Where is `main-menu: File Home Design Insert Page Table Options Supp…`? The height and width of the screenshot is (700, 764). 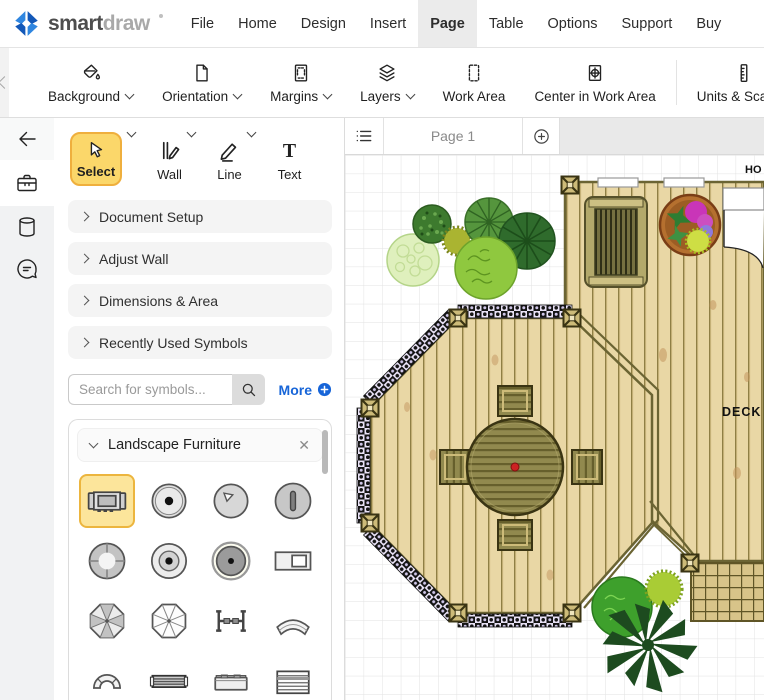
main-menu: File Home Design Insert Page Table Options Supp… is located at coordinates (456, 23).